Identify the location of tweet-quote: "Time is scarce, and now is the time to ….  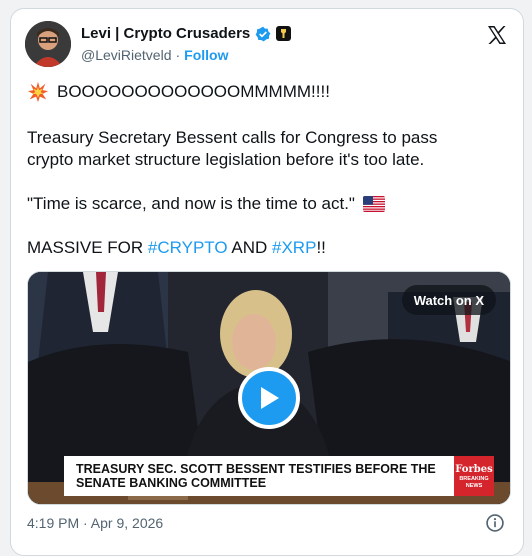
(191, 203).